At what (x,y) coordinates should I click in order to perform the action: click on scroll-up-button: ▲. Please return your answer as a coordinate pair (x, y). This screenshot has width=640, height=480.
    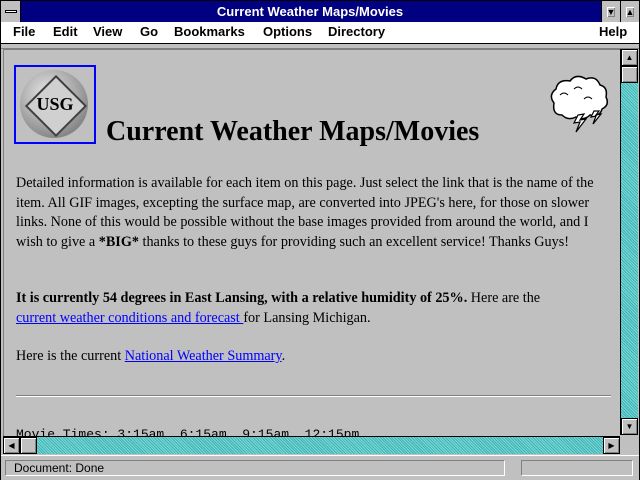
    Looking at the image, I should click on (629, 57).